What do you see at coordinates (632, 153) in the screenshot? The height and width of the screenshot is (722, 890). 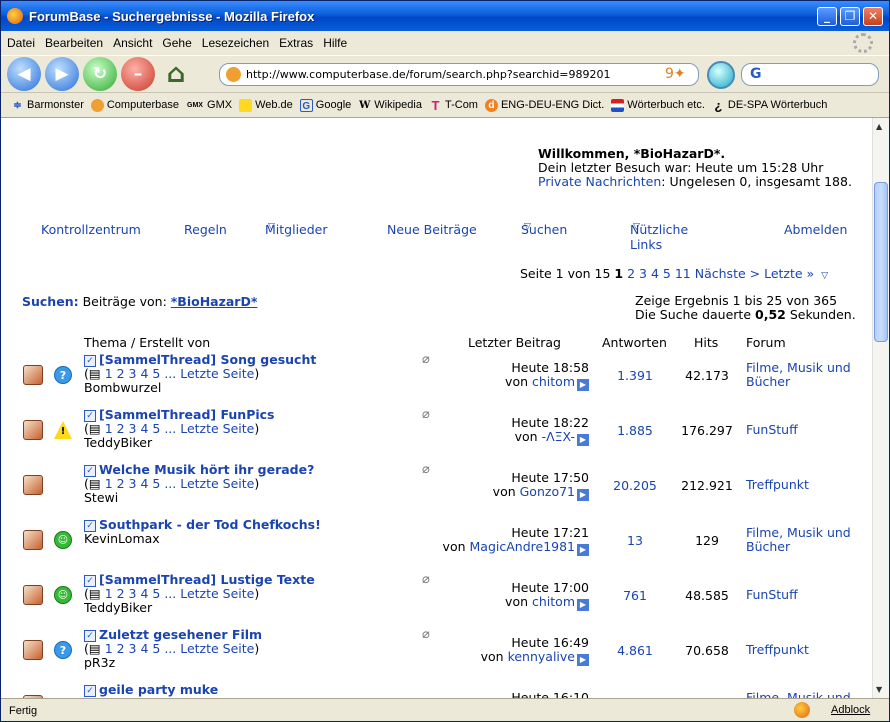 I see `welcome-greeting: Willkommen, *BioHazarD*.` at bounding box center [632, 153].